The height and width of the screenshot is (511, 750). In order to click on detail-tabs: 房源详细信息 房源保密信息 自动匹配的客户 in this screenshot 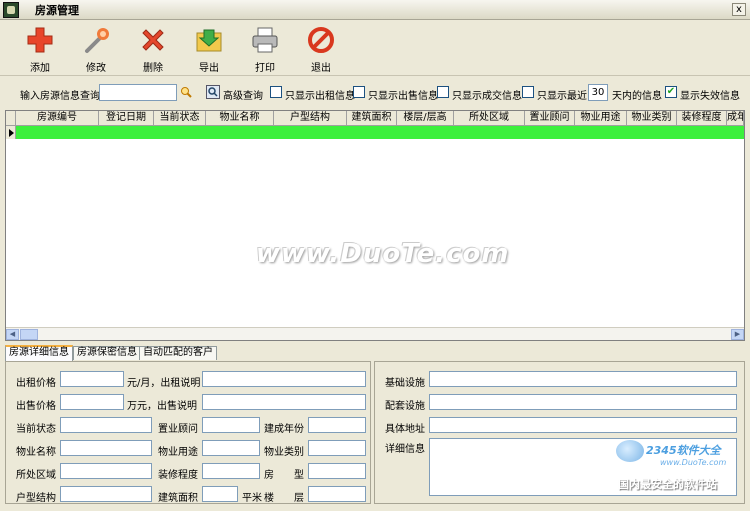, I will do `click(375, 353)`.